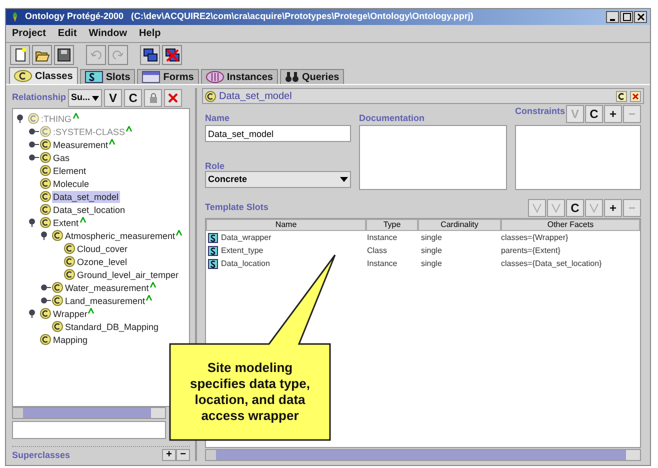 This screenshot has height=468, width=658. What do you see at coordinates (242, 250) in the screenshot?
I see `table-cell: Extent_type` at bounding box center [242, 250].